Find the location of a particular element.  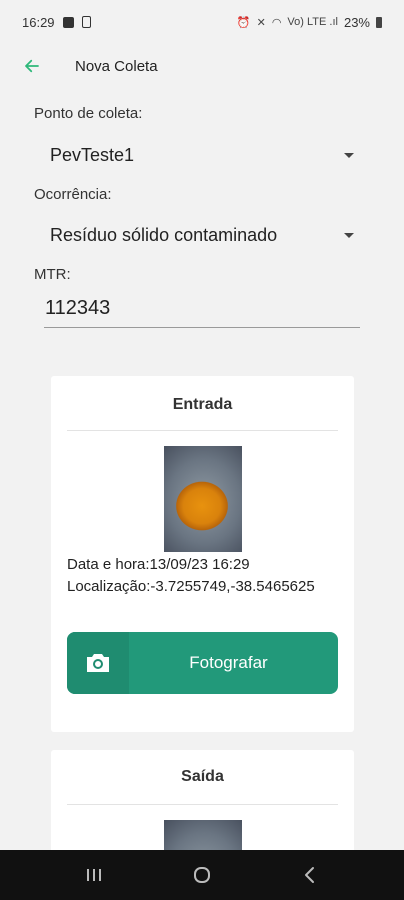

entrada-datetime: Data e hora:13/09/23 16:29 is located at coordinates (158, 564).